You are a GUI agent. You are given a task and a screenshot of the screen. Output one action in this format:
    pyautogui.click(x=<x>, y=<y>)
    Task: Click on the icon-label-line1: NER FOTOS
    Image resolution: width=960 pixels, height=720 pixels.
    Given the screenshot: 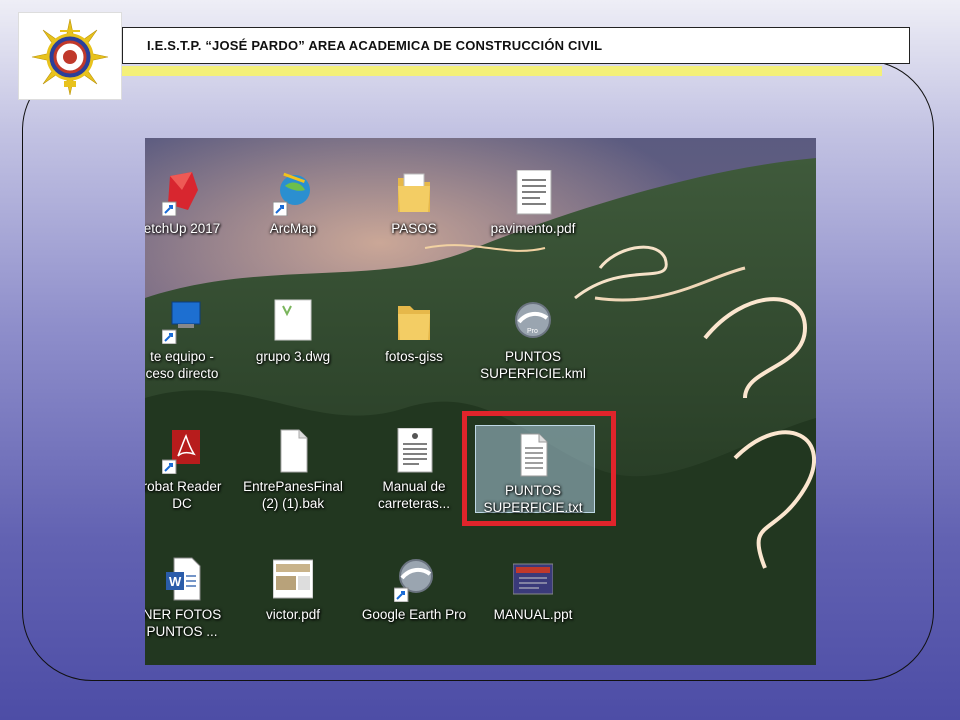 What is the action you would take?
    pyautogui.click(x=183, y=614)
    